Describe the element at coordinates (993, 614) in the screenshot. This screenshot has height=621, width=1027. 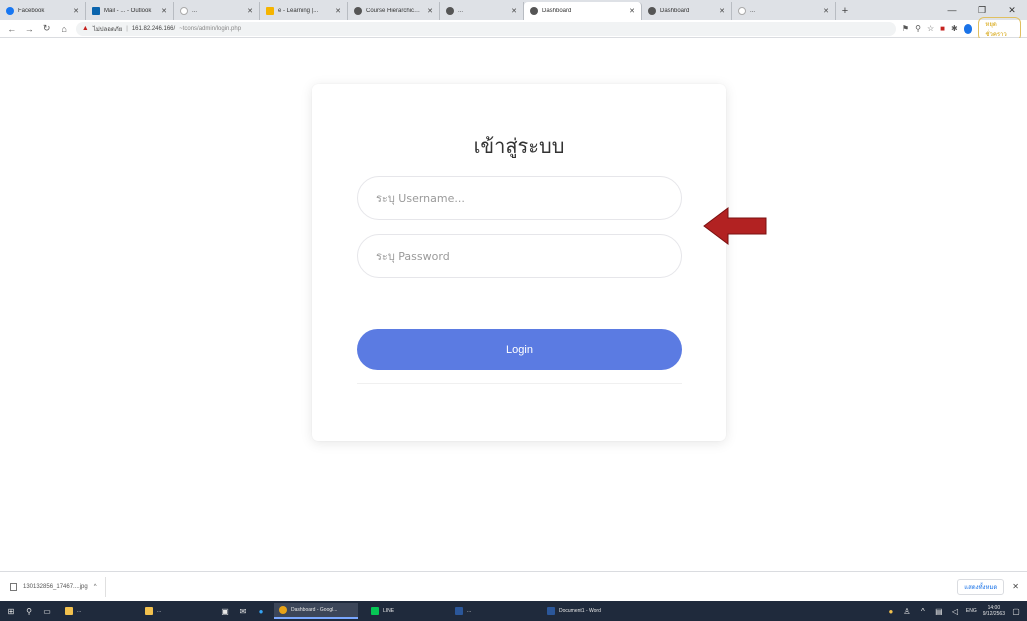
I see `clock-date: 9/12/2563` at that location.